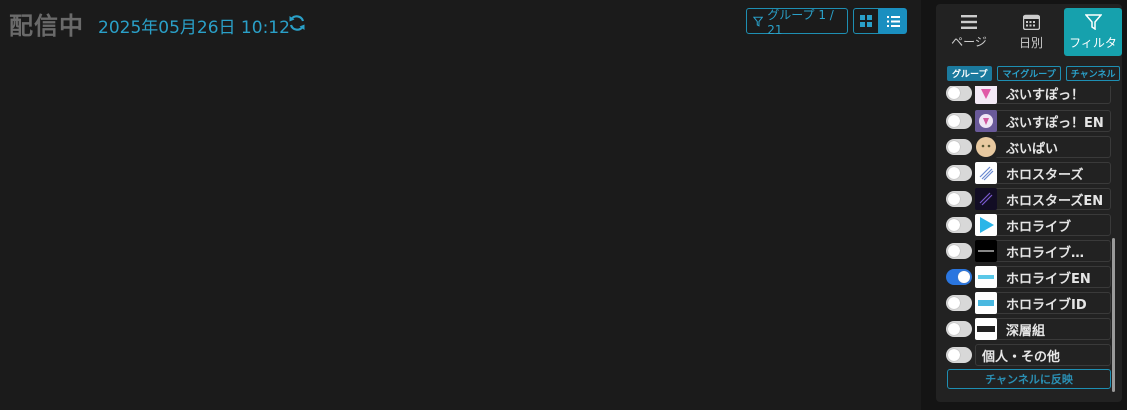 This screenshot has height=410, width=1127. What do you see at coordinates (800, 22) in the screenshot?
I see `group-select-label: グループ 1 / 21` at bounding box center [800, 22].